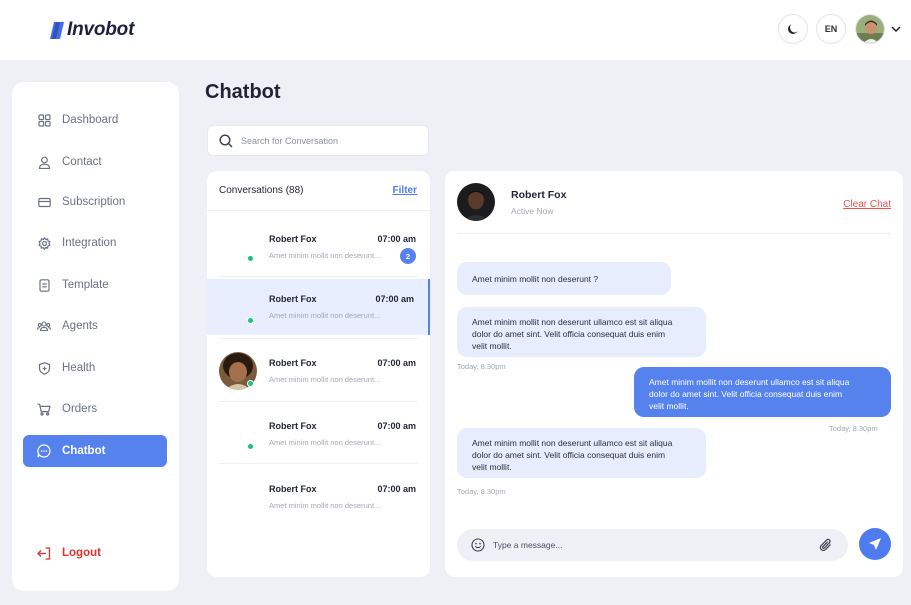  I want to click on emoji-icon, so click(478, 545).